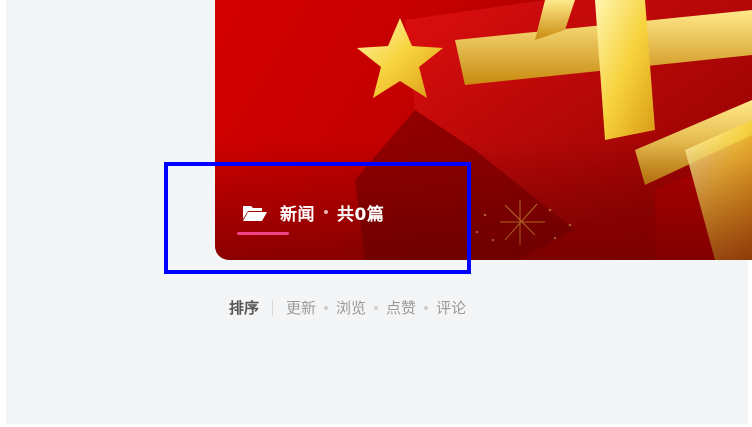 This screenshot has width=752, height=427. What do you see at coordinates (255, 213) in the screenshot?
I see `folder-open-icon` at bounding box center [255, 213].